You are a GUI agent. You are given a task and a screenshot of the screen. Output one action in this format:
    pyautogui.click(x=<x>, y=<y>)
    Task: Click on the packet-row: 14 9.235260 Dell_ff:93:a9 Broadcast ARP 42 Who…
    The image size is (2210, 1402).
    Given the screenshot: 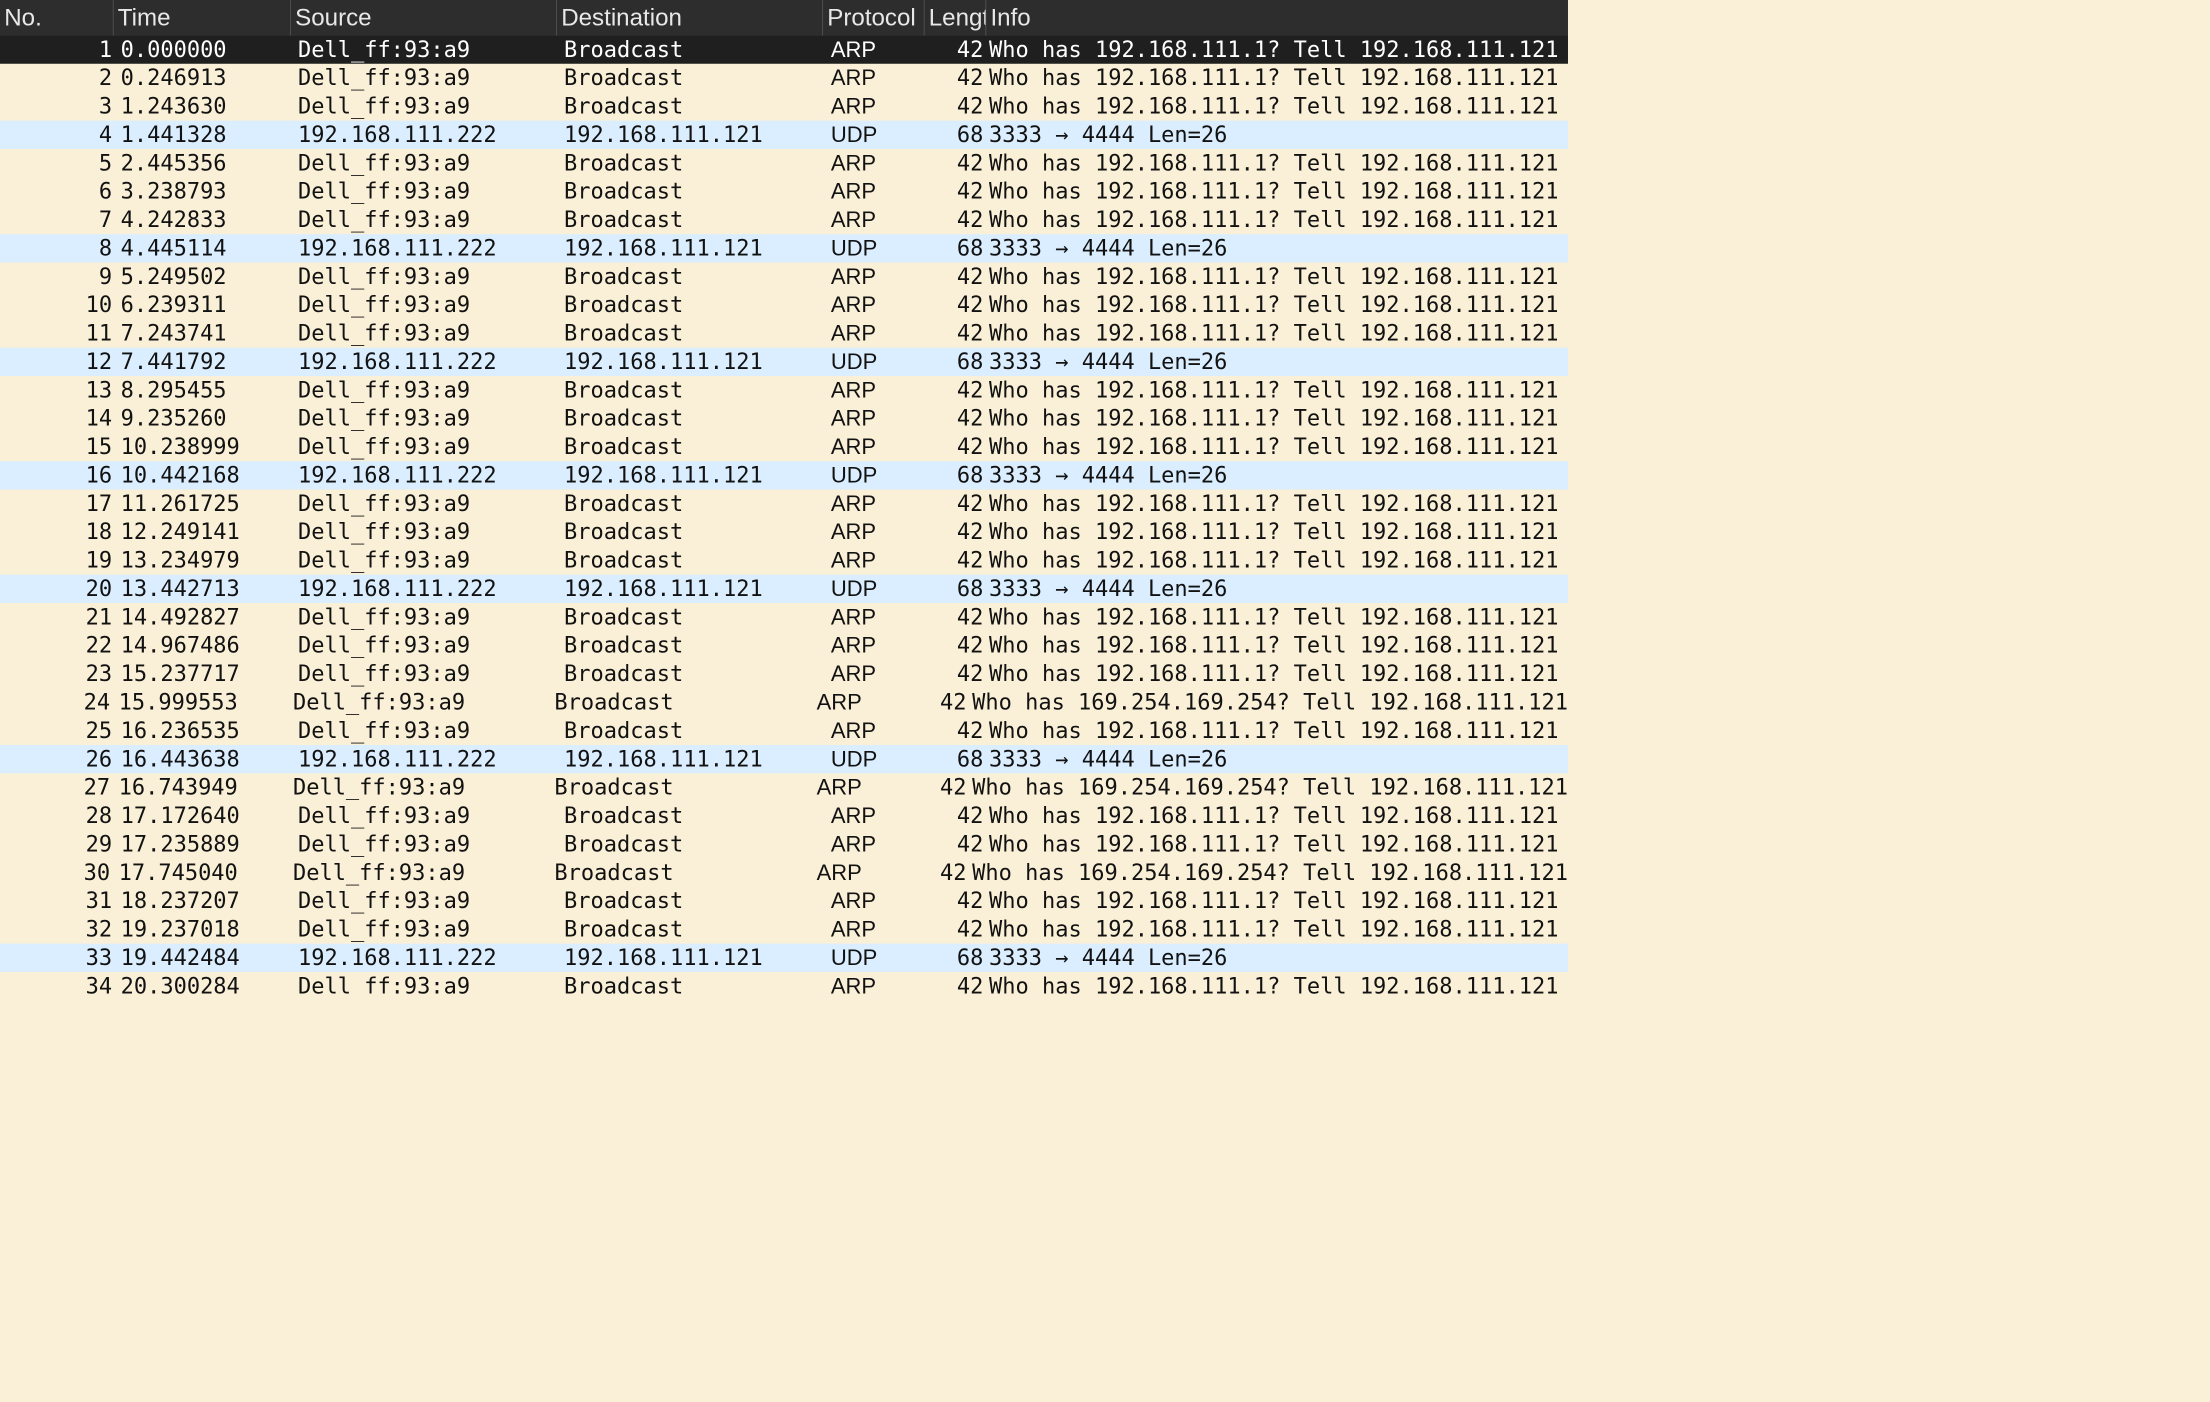 What is the action you would take?
    pyautogui.click(x=784, y=418)
    